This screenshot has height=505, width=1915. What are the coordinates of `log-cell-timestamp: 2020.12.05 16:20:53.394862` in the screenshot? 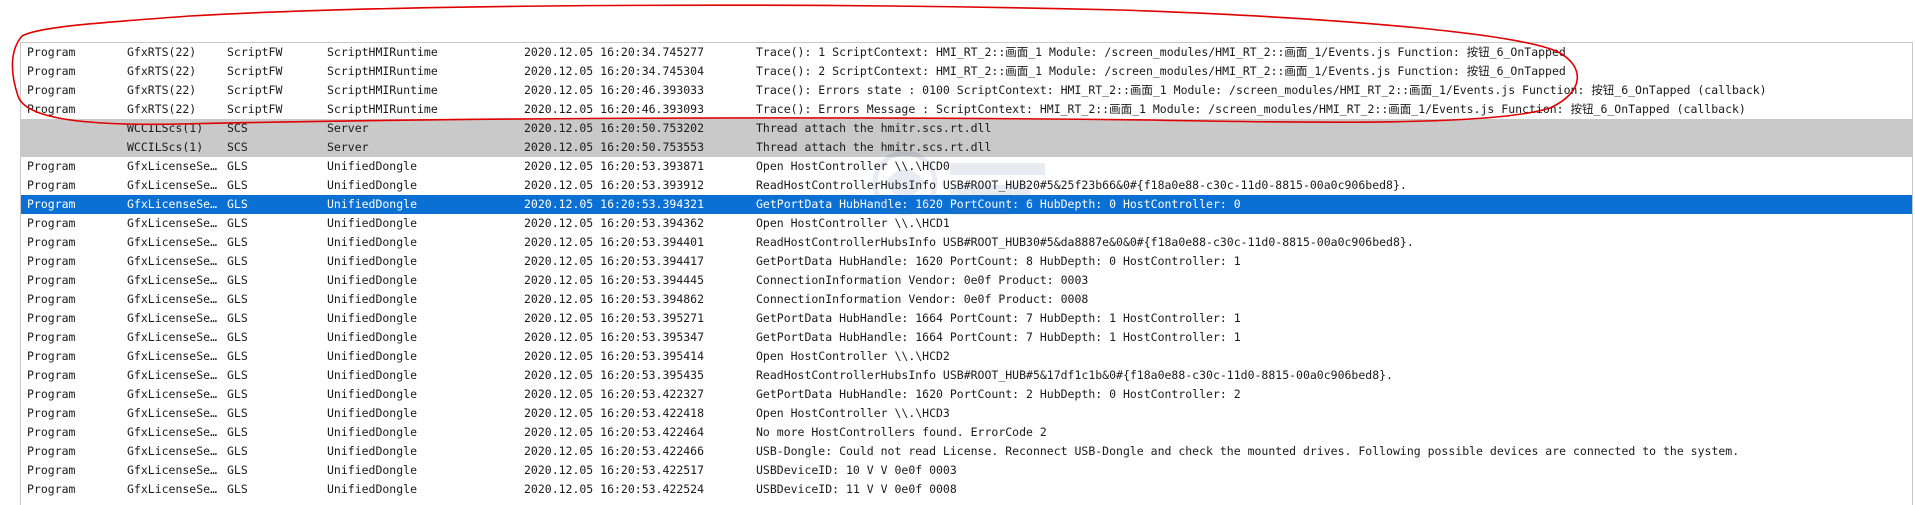 It's located at (614, 299).